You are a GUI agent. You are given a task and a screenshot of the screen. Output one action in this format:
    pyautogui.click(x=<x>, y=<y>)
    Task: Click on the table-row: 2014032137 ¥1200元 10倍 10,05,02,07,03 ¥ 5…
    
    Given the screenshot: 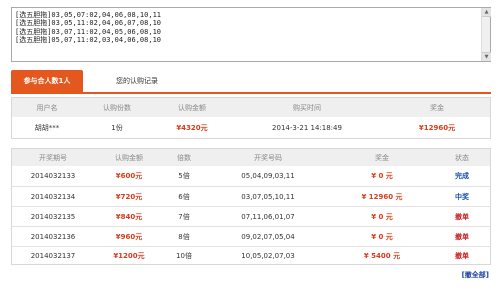 What is the action you would take?
    pyautogui.click(x=251, y=256)
    